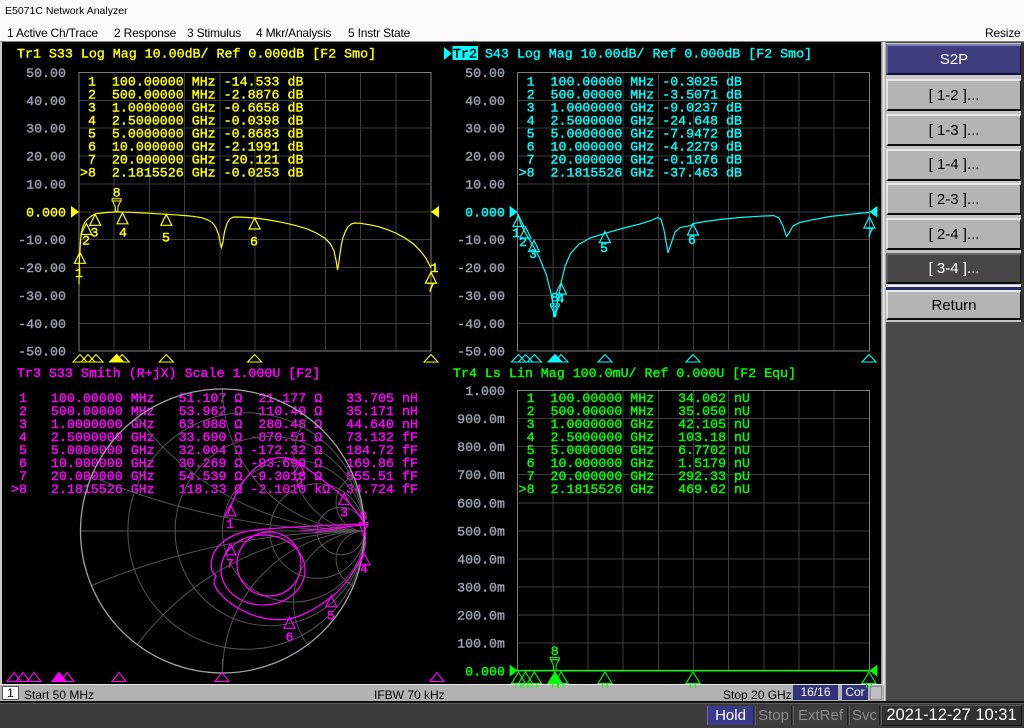 Image resolution: width=1024 pixels, height=728 pixels. Describe the element at coordinates (481, 503) in the screenshot. I see `svg-text: 600.0m` at that location.